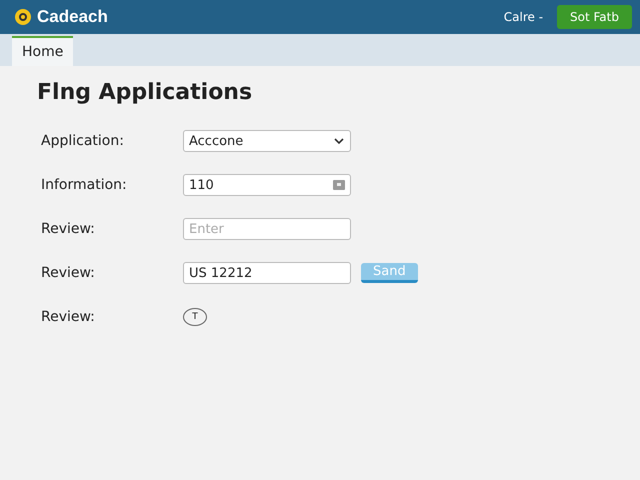 The height and width of the screenshot is (480, 640). Describe the element at coordinates (267, 185) in the screenshot. I see `information-field: 110` at that location.